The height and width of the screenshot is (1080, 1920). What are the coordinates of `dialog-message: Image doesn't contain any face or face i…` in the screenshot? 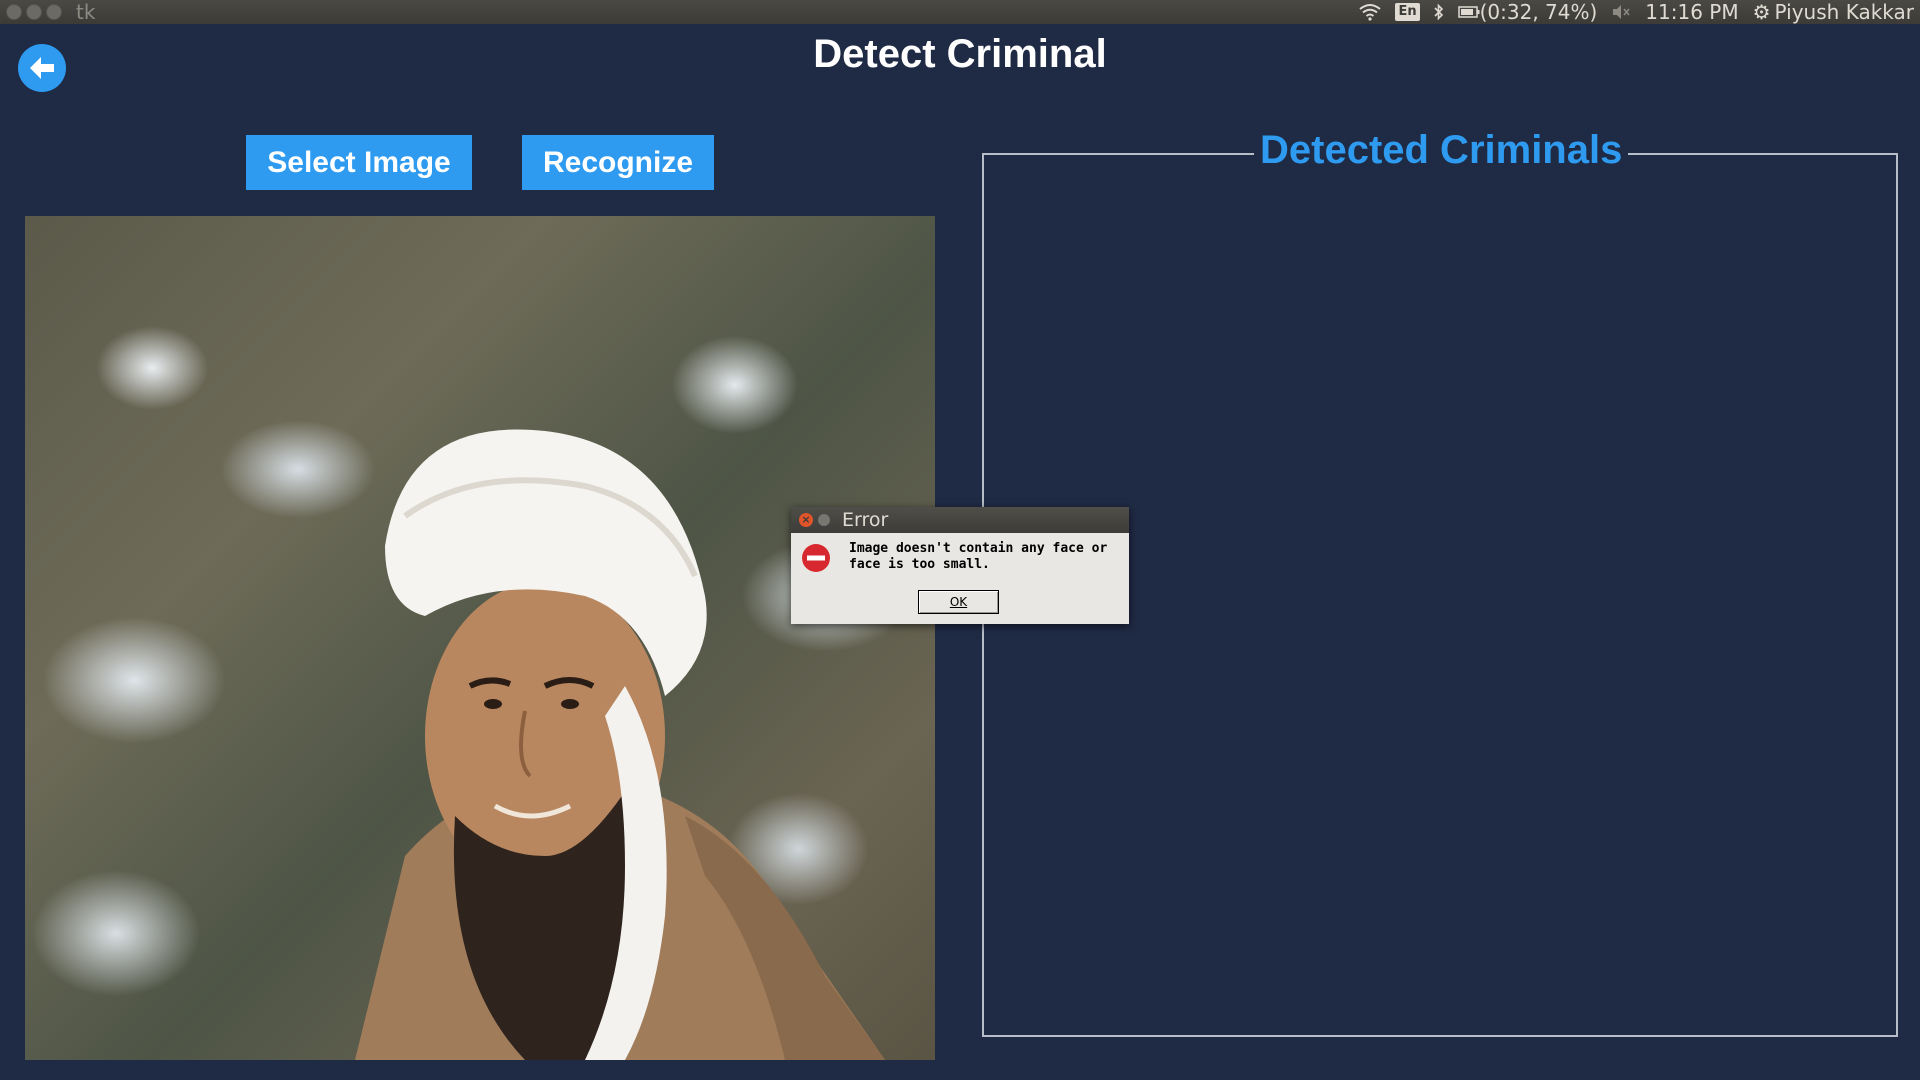 It's located at (985, 557).